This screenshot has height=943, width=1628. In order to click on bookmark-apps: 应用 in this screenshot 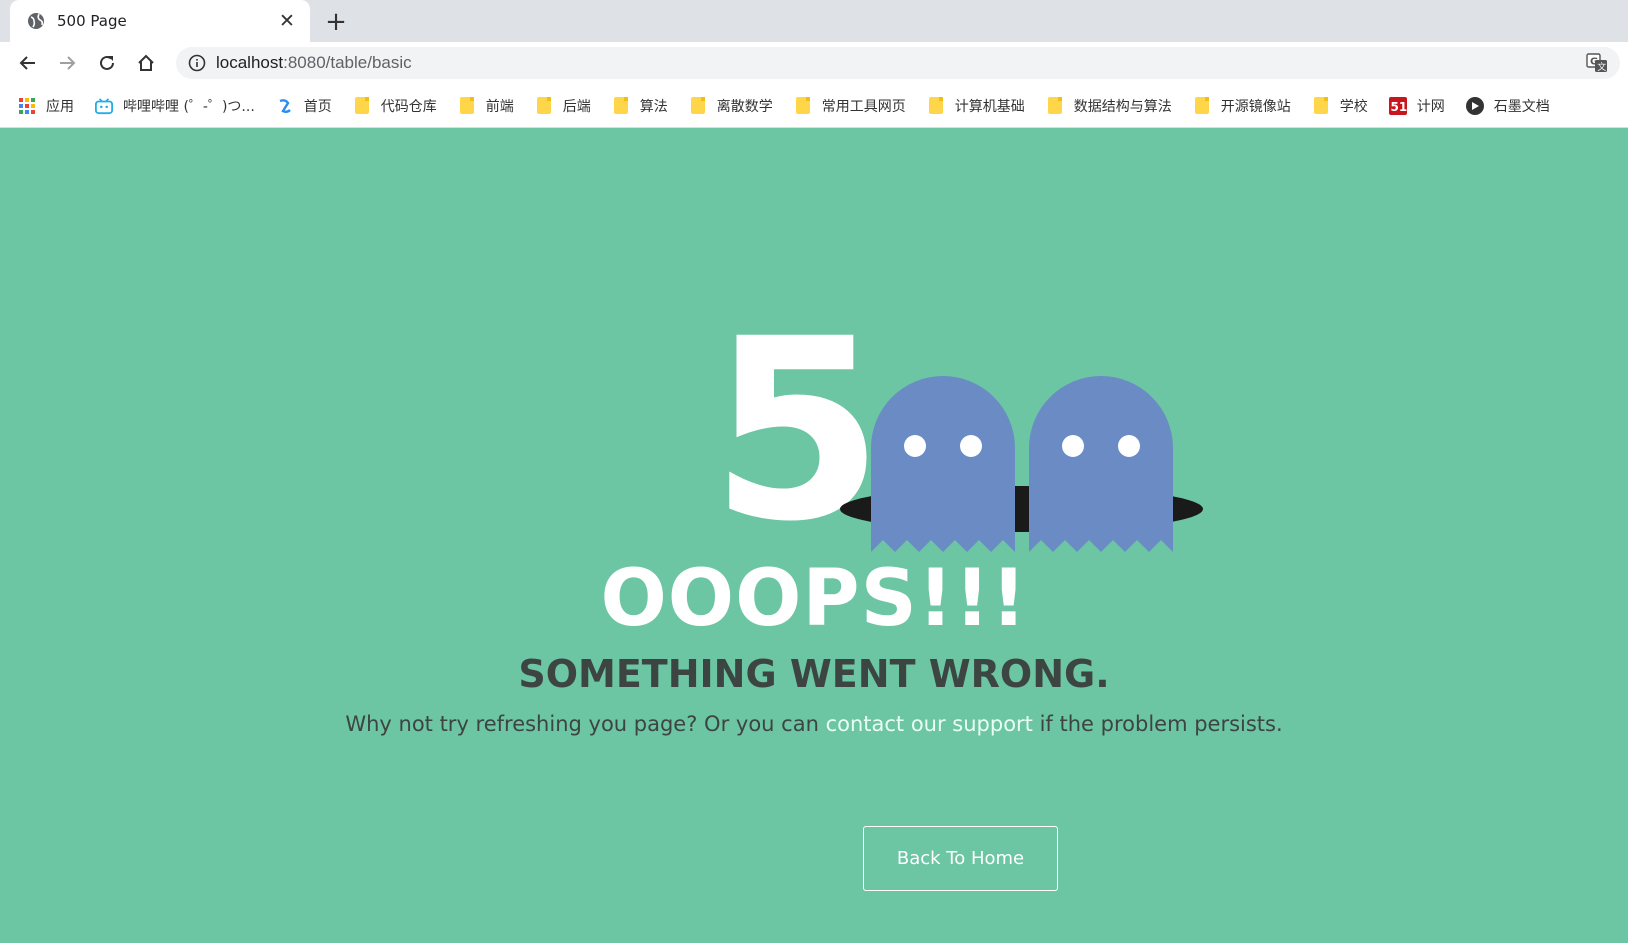, I will do `click(46, 106)`.